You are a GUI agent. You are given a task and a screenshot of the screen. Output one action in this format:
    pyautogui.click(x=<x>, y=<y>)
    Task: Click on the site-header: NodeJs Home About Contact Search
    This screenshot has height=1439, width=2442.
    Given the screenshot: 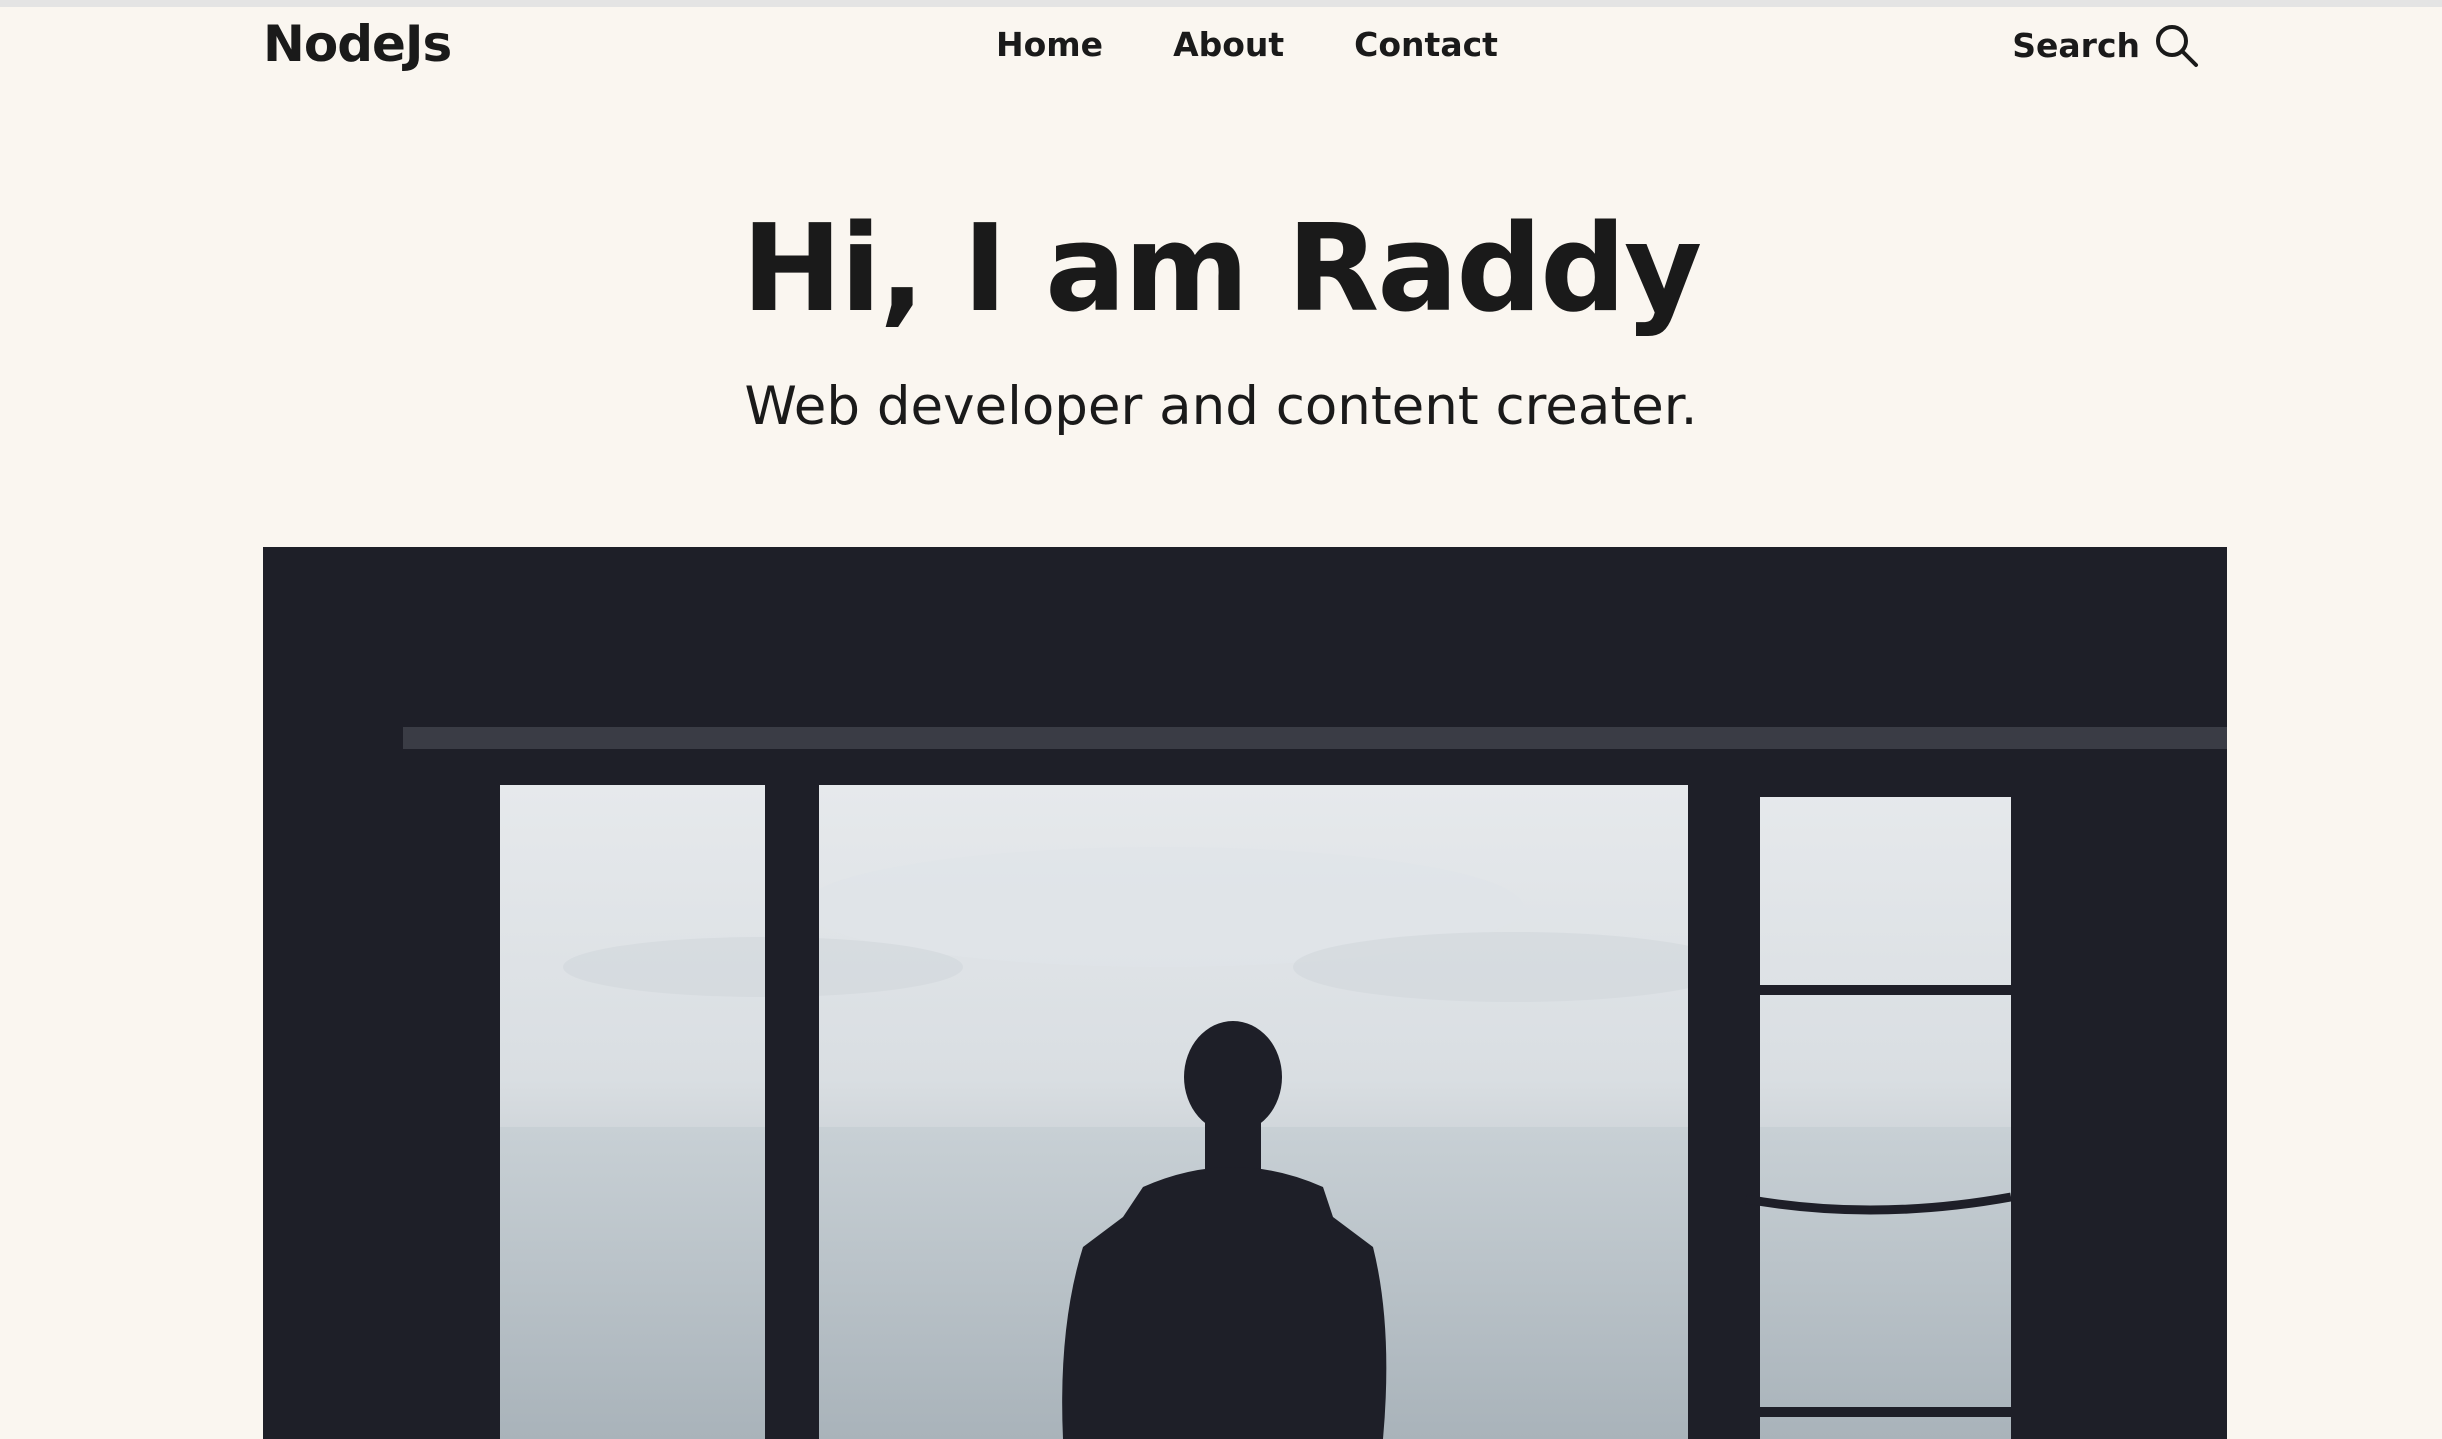 What is the action you would take?
    pyautogui.click(x=1231, y=45)
    